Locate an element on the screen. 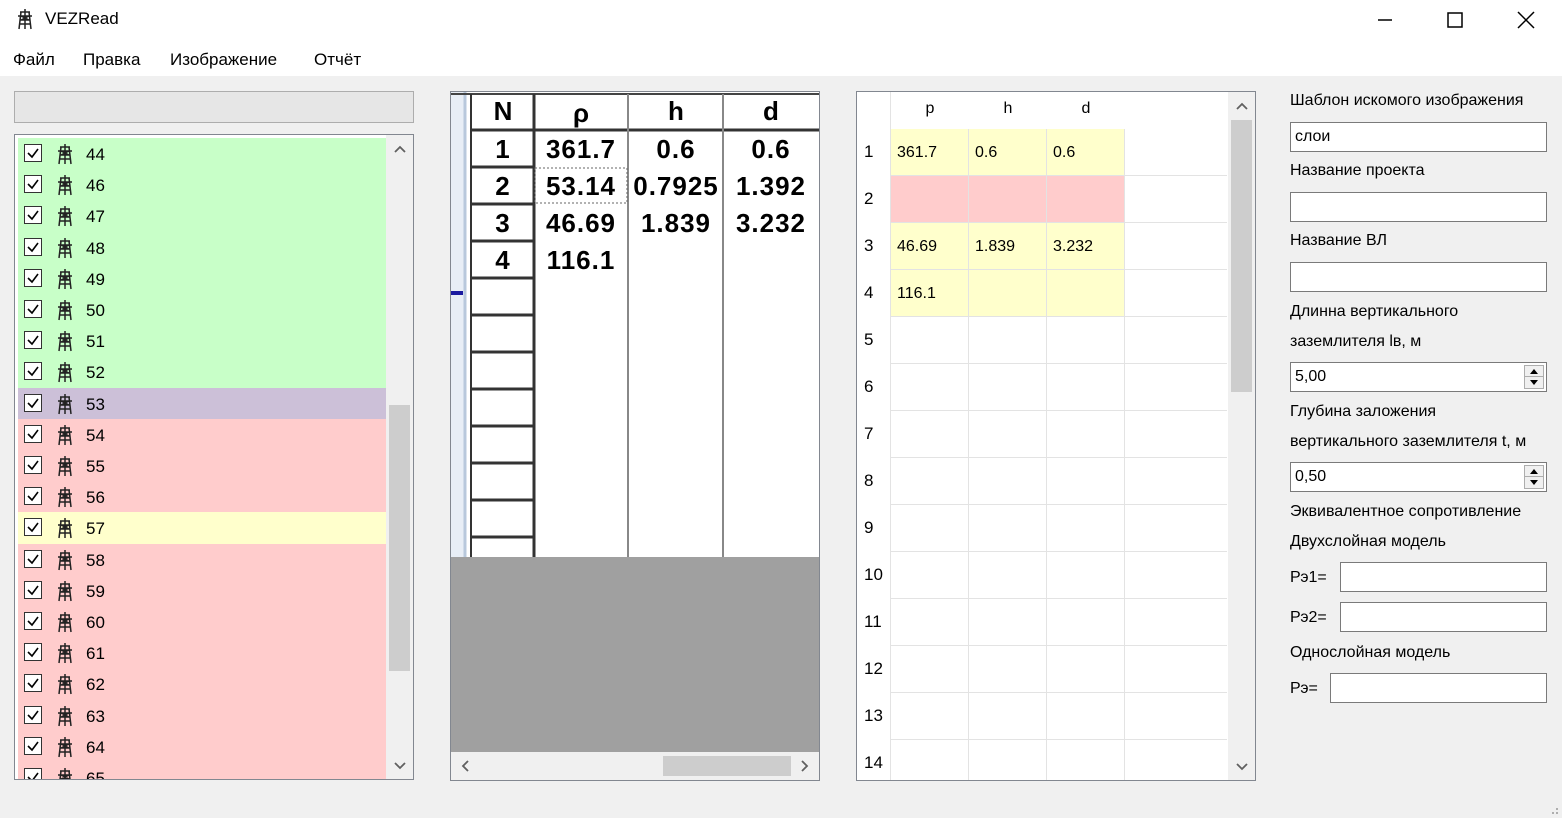 This screenshot has width=1562, height=818. list-item: 58 is located at coordinates (202, 559).